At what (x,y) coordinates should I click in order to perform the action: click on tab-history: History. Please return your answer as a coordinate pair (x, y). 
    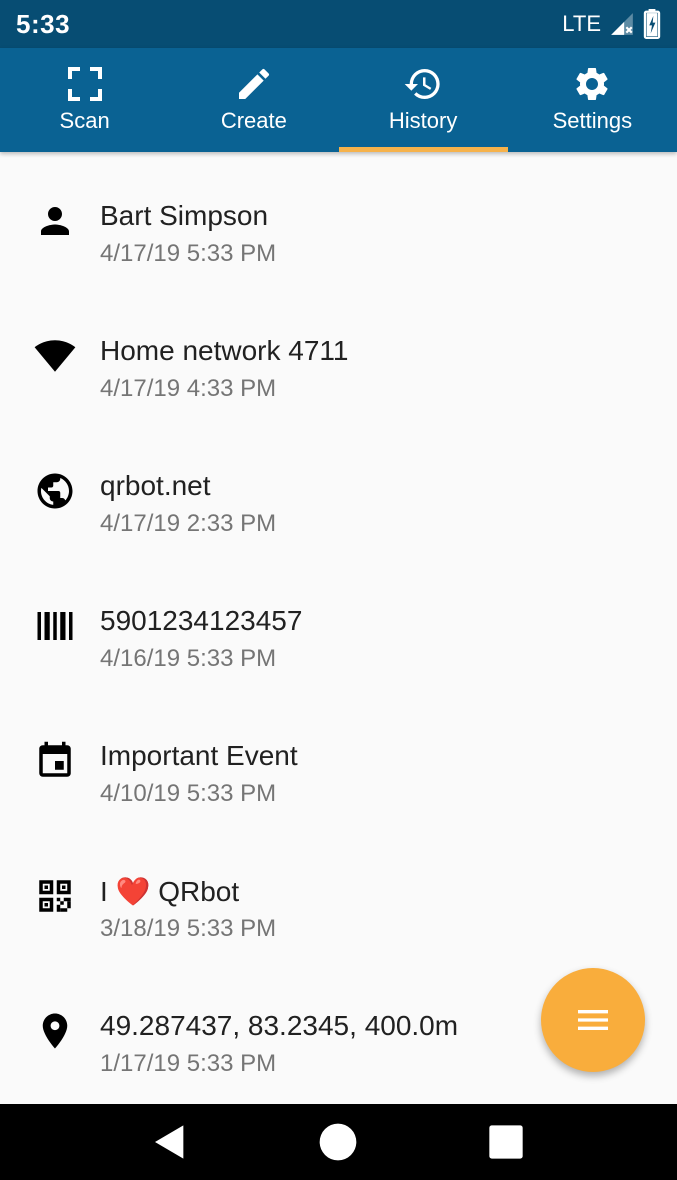
    Looking at the image, I should click on (423, 100).